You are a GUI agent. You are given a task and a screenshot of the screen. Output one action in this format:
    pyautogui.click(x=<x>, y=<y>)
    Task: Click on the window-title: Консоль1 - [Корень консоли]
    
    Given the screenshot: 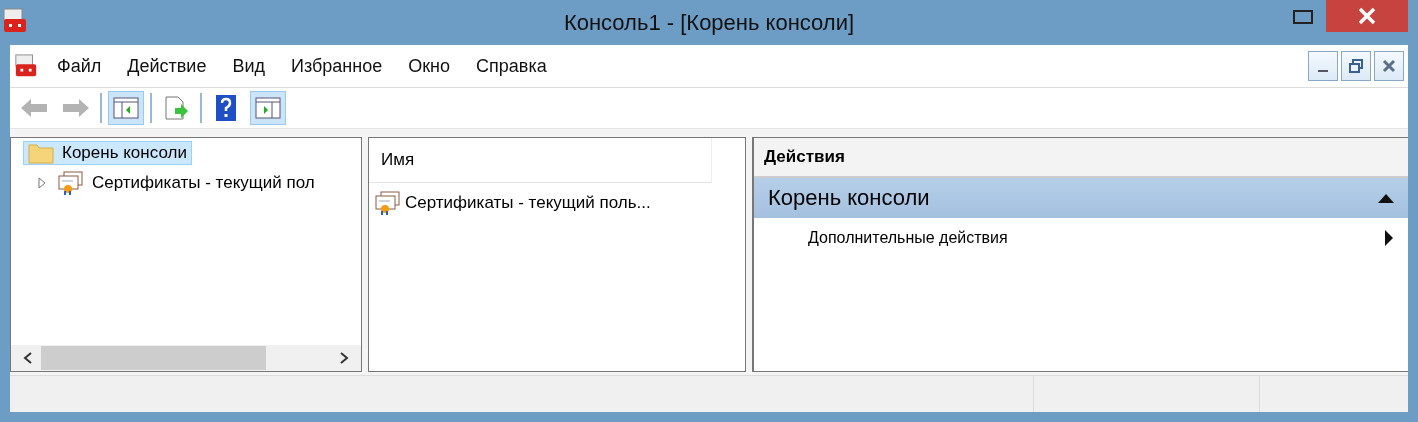 What is the action you would take?
    pyautogui.click(x=709, y=22)
    